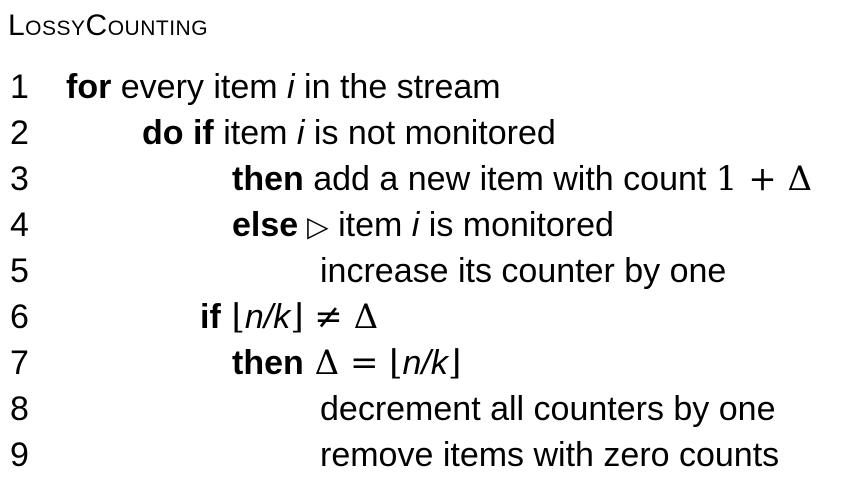 This screenshot has width=860, height=485. I want to click on comment-triangle-icon: ▷, so click(313, 226).